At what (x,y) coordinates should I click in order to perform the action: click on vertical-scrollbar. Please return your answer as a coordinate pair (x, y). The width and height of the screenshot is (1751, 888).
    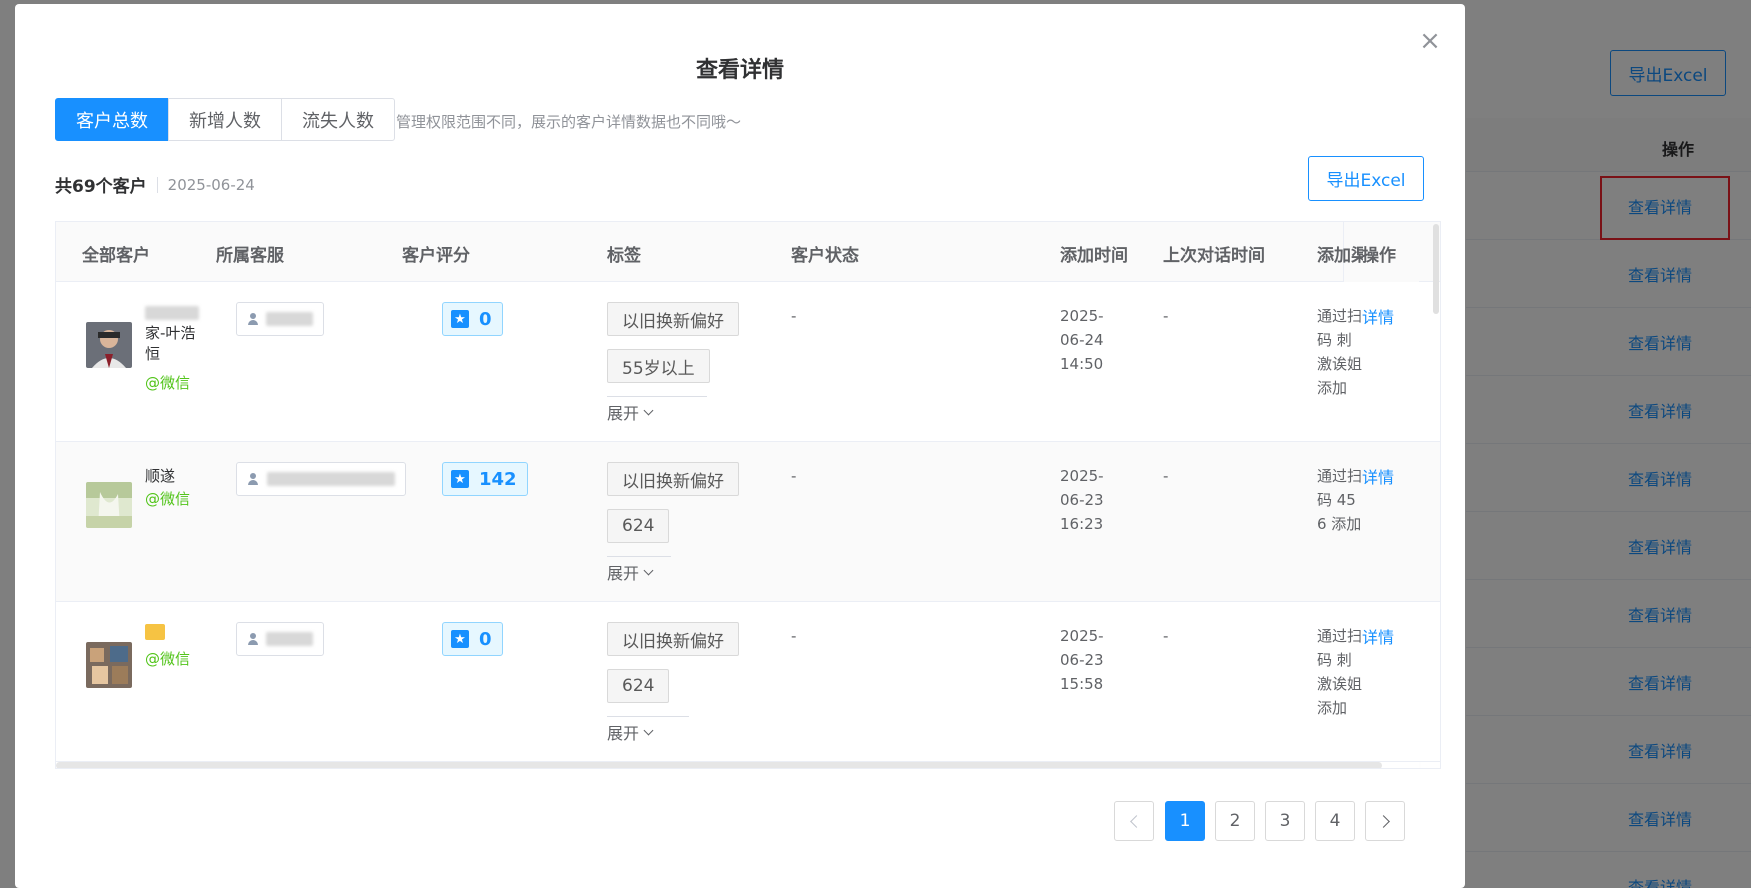
    Looking at the image, I should click on (1436, 269).